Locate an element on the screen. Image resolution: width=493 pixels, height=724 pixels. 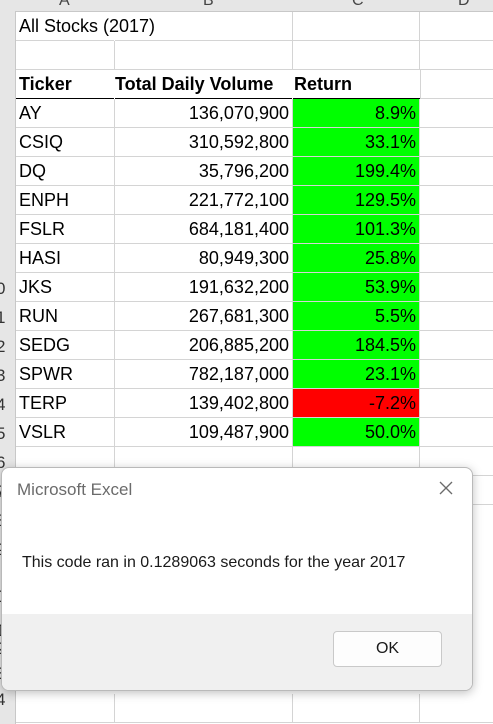
volume-cell: 782,187,000 is located at coordinates (204, 374).